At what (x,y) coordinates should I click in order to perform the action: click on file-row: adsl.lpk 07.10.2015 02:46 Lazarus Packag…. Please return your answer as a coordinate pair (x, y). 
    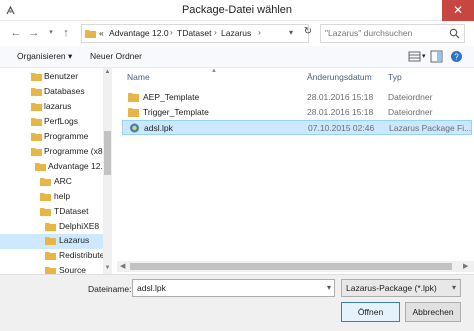
    Looking at the image, I should click on (297, 127).